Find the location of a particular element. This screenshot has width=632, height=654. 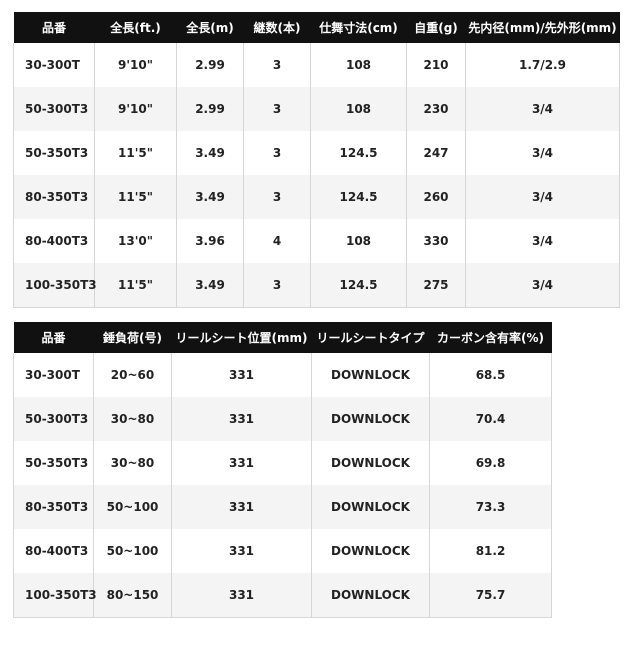

column-header-reel-seat-type: リールシートタイプ is located at coordinates (370, 337).